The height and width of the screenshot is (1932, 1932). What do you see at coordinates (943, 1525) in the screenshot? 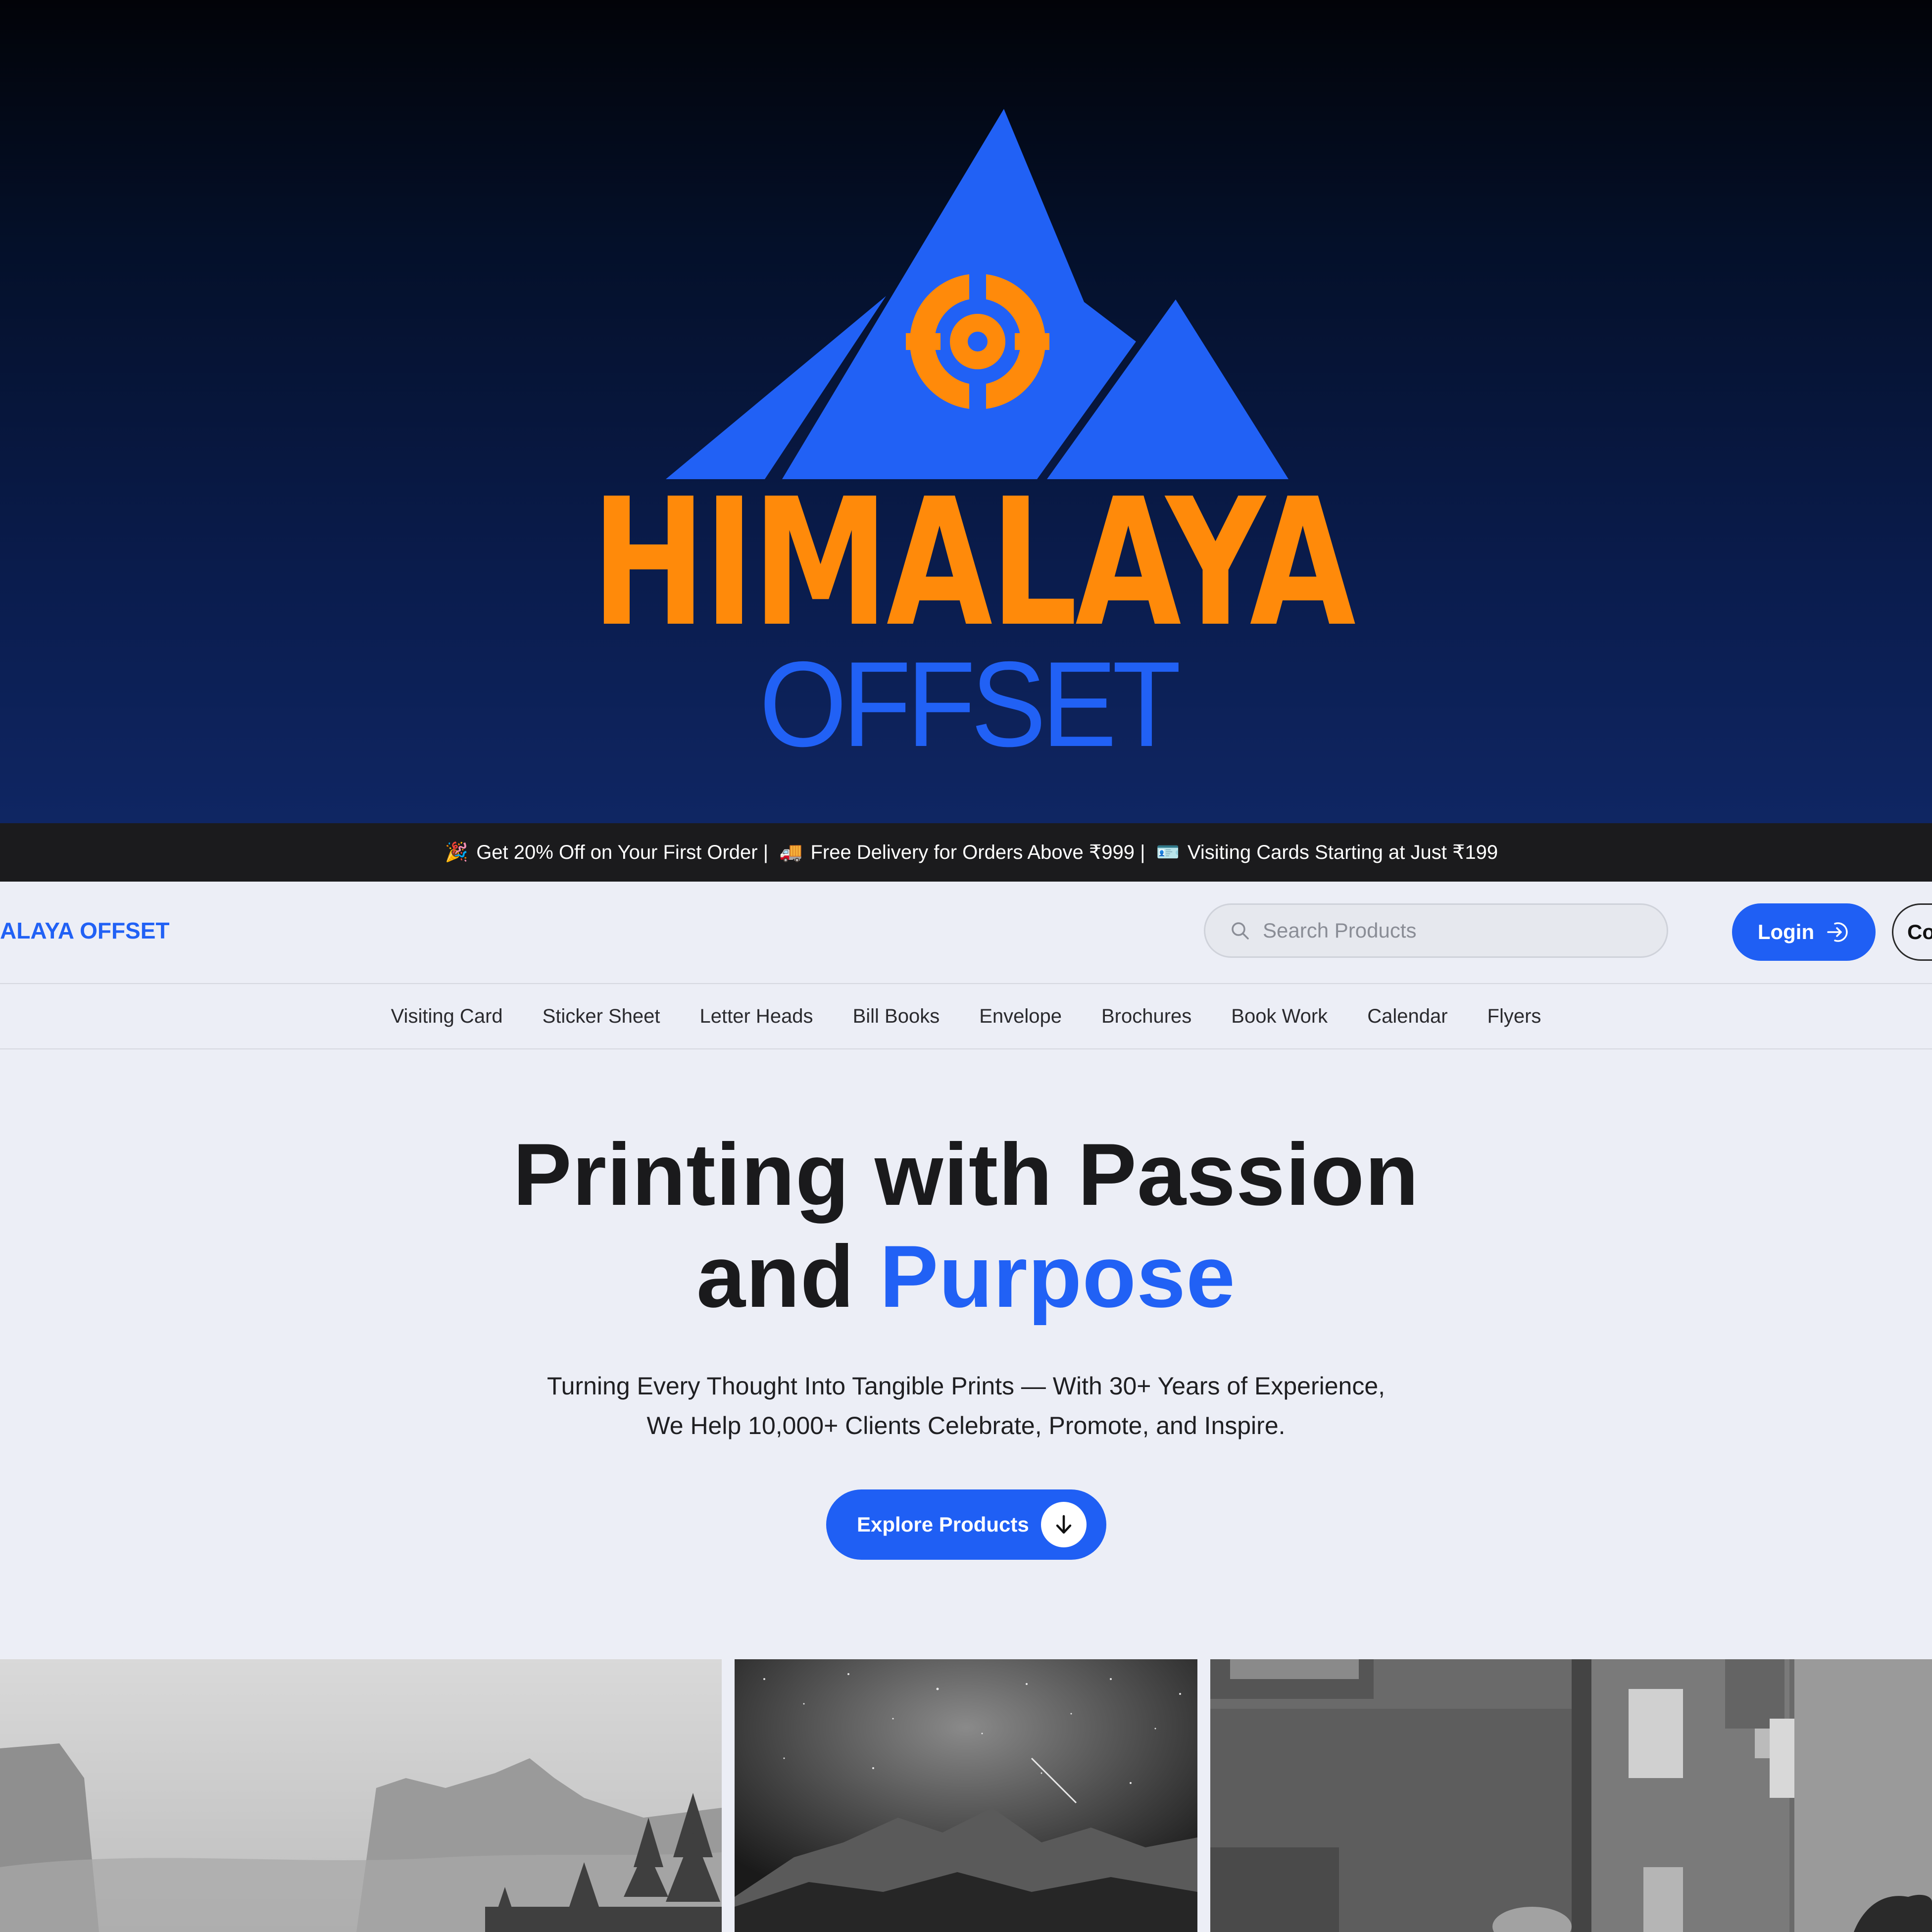
I see `explore-label: Explore Products` at bounding box center [943, 1525].